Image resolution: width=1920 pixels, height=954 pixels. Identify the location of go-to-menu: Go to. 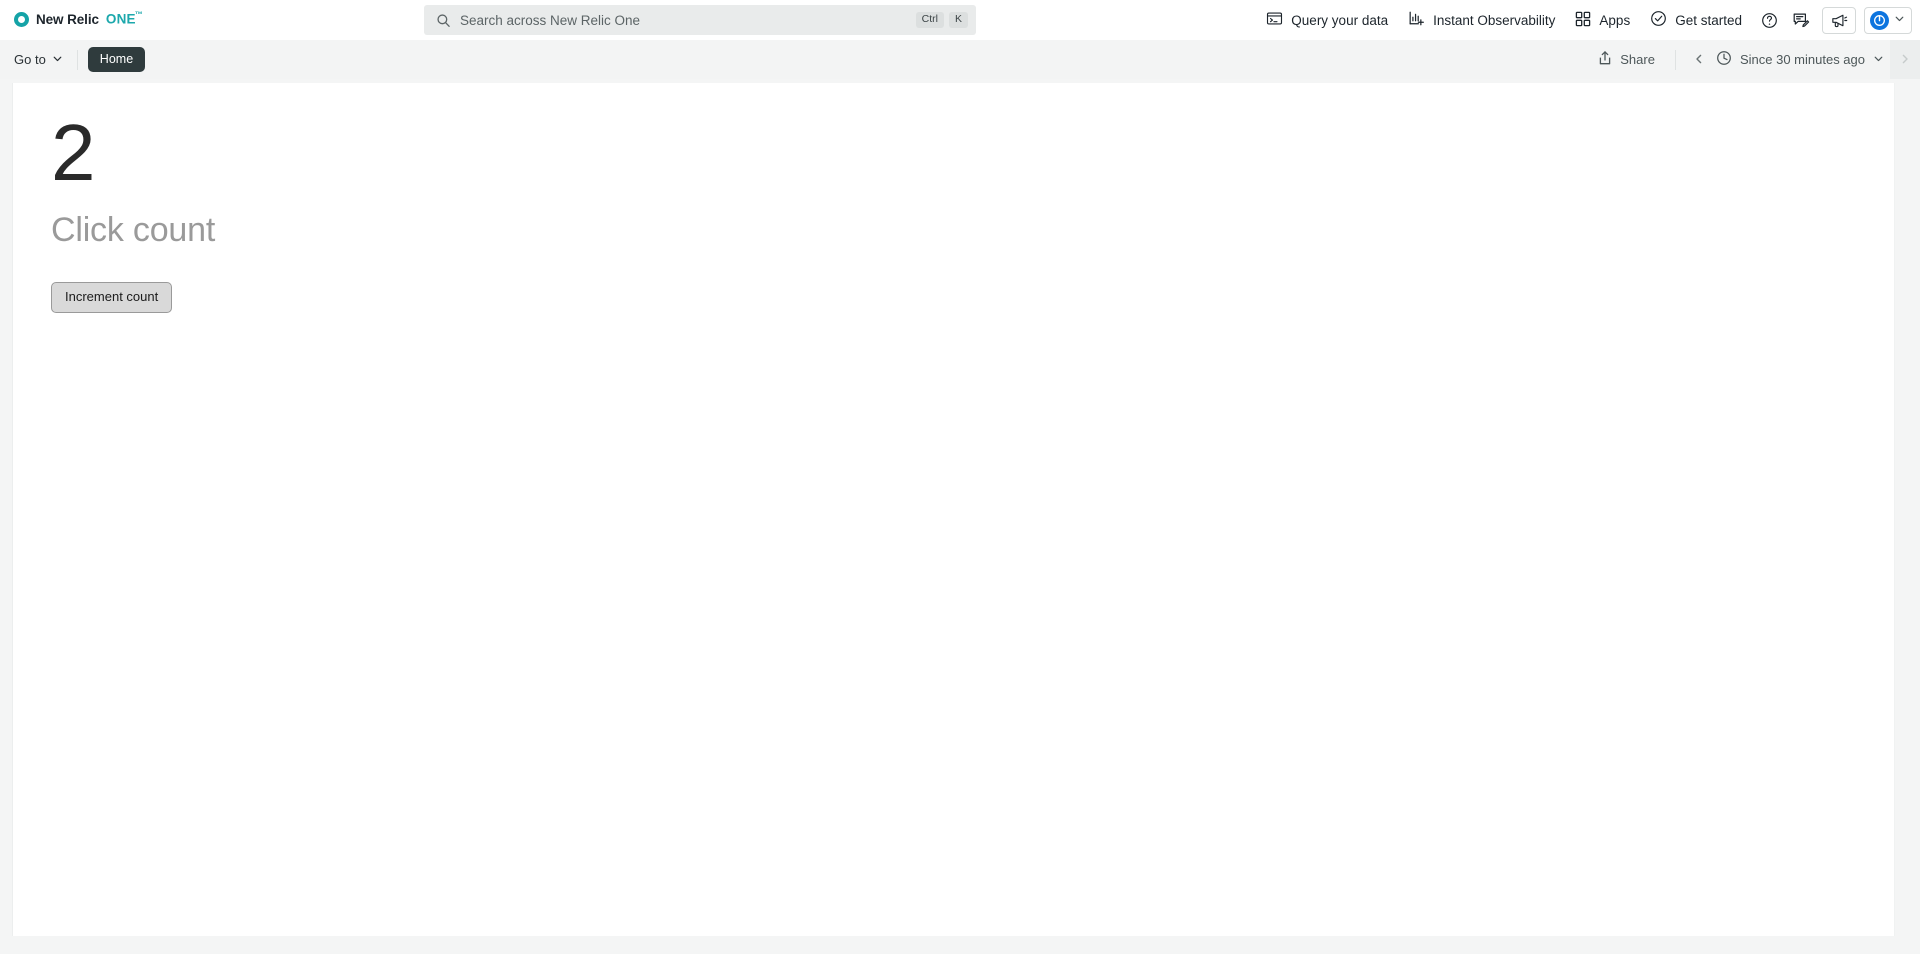
(37, 60).